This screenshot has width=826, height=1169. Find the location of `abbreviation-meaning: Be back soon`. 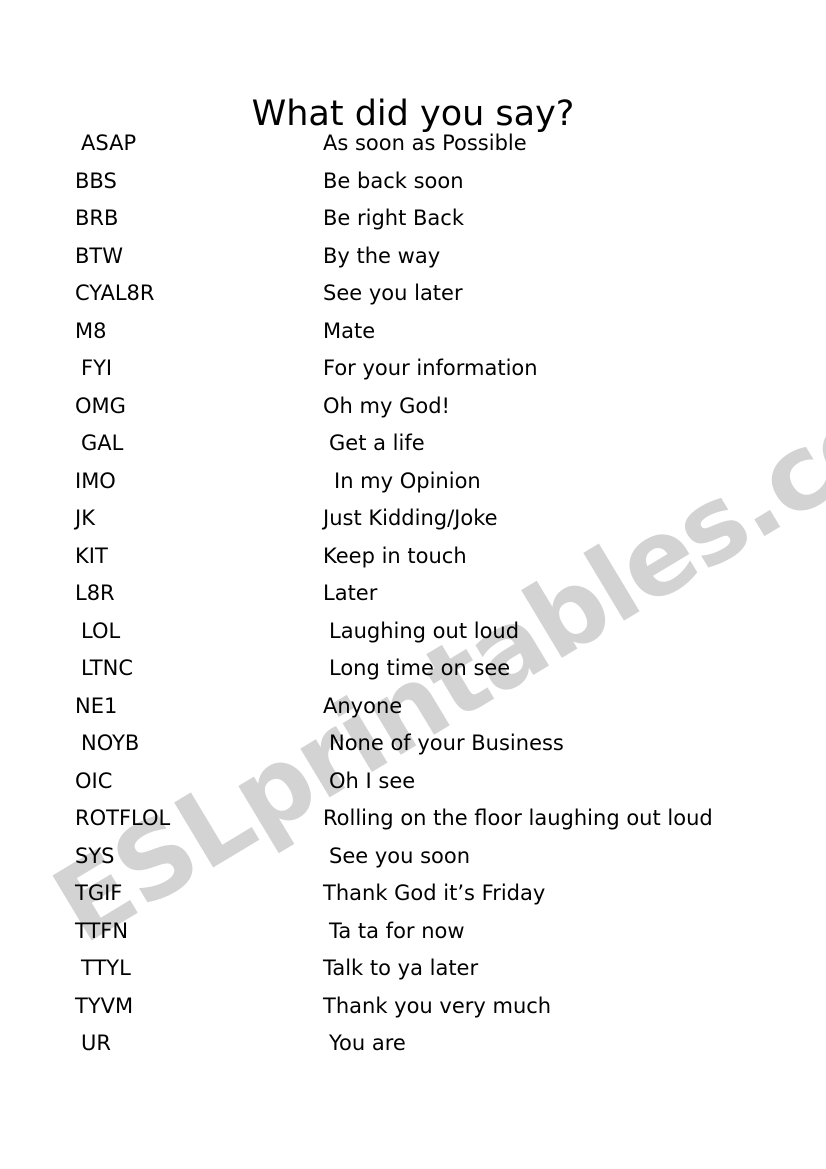

abbreviation-meaning: Be back soon is located at coordinates (393, 180).